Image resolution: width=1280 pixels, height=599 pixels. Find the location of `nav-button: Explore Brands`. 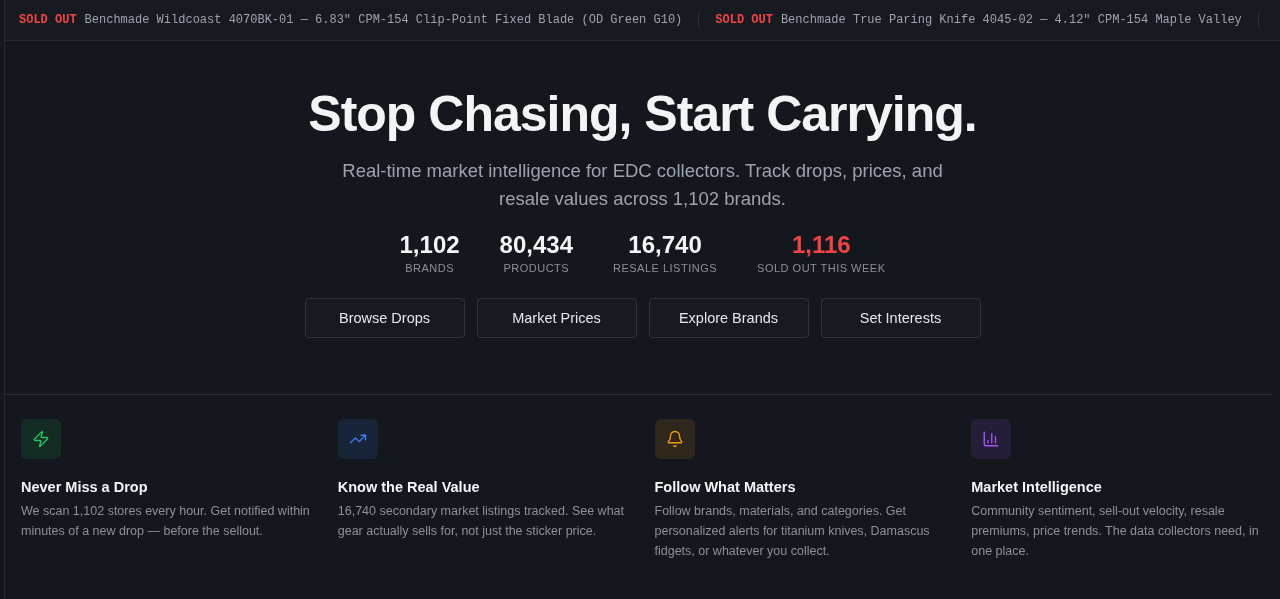

nav-button: Explore Brands is located at coordinates (728, 318).